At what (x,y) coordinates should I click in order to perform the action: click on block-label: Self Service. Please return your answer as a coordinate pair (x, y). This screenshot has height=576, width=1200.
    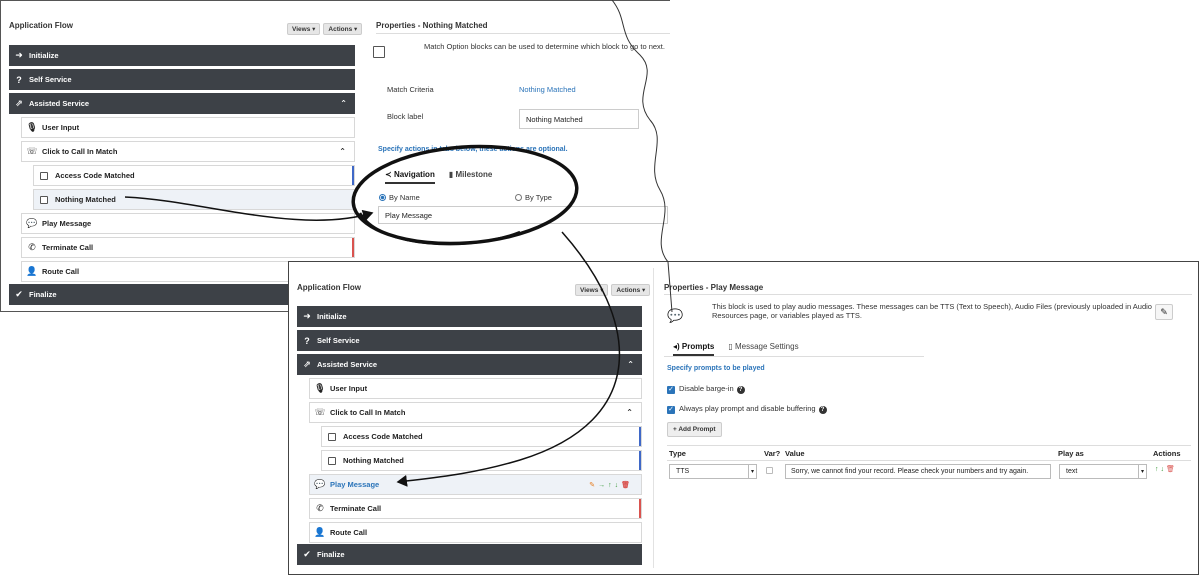
    Looking at the image, I should click on (338, 340).